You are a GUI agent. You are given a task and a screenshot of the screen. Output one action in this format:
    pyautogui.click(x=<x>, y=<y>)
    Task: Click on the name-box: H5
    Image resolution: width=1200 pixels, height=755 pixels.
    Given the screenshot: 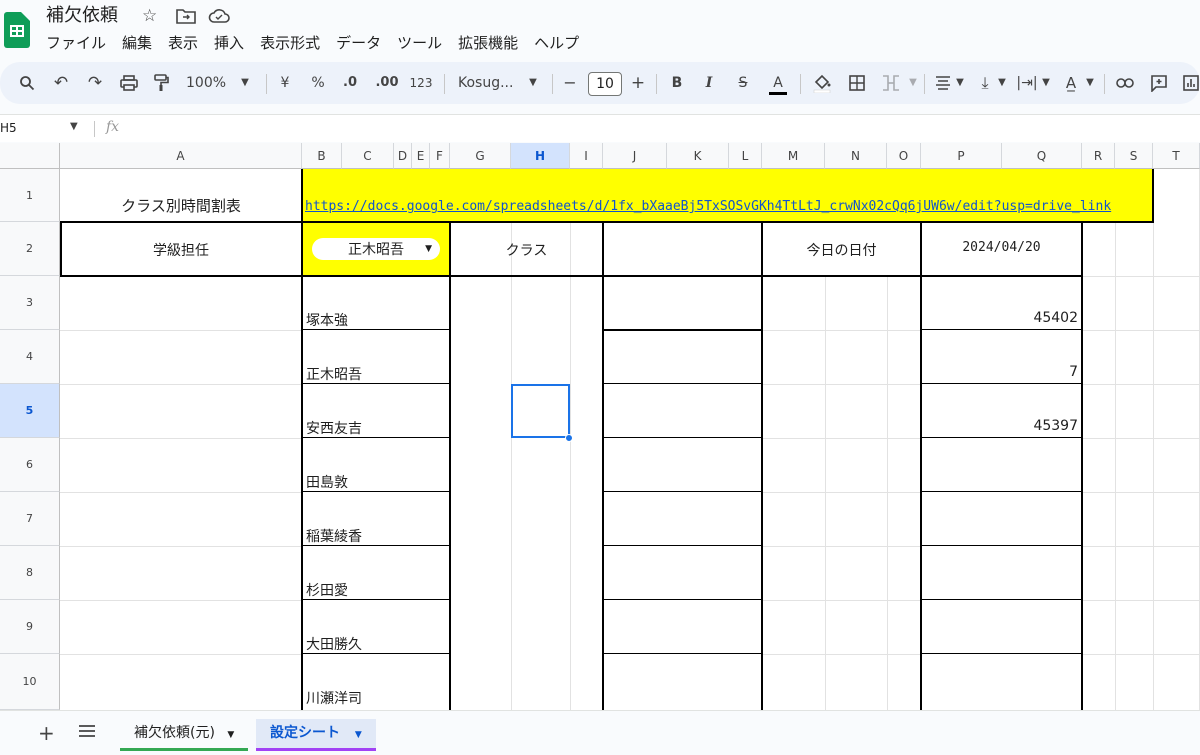 What is the action you would take?
    pyautogui.click(x=8, y=128)
    